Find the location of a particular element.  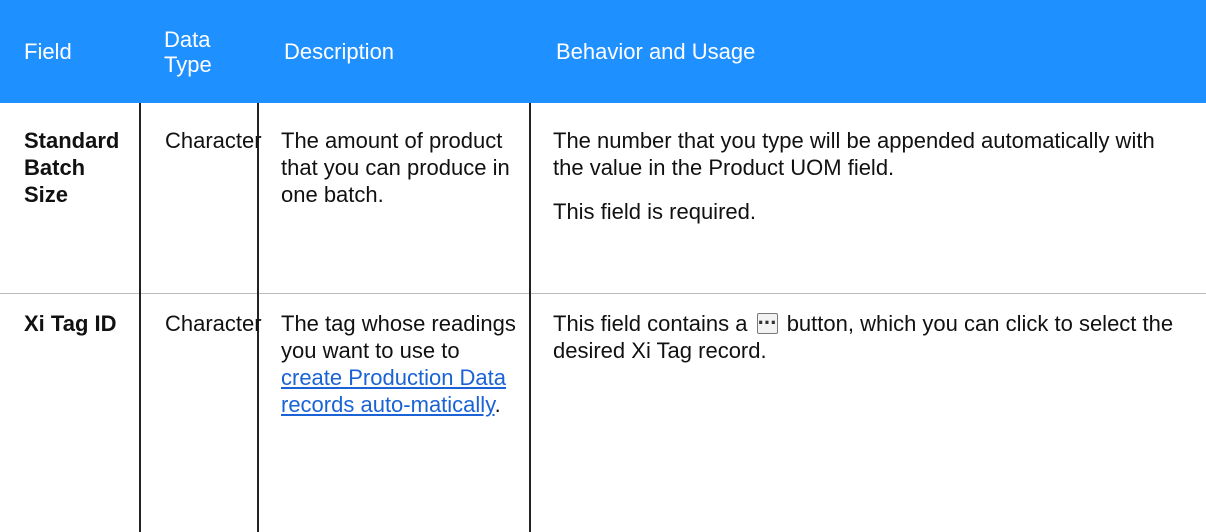

behavior-text: This field contains a is located at coordinates (650, 323).